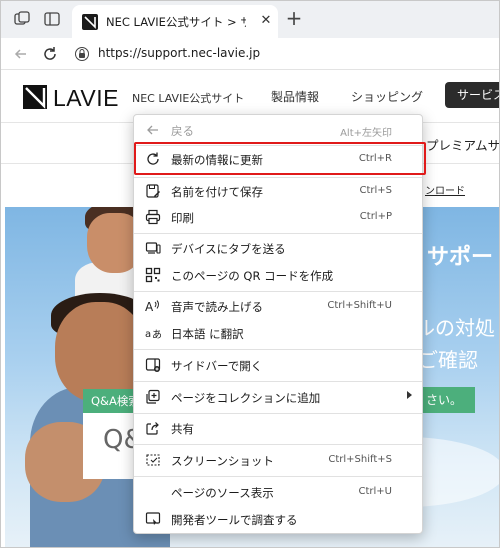 This screenshot has width=500, height=548. I want to click on menu-item-shortcut: Ctrl+Shift+S, so click(360, 459).